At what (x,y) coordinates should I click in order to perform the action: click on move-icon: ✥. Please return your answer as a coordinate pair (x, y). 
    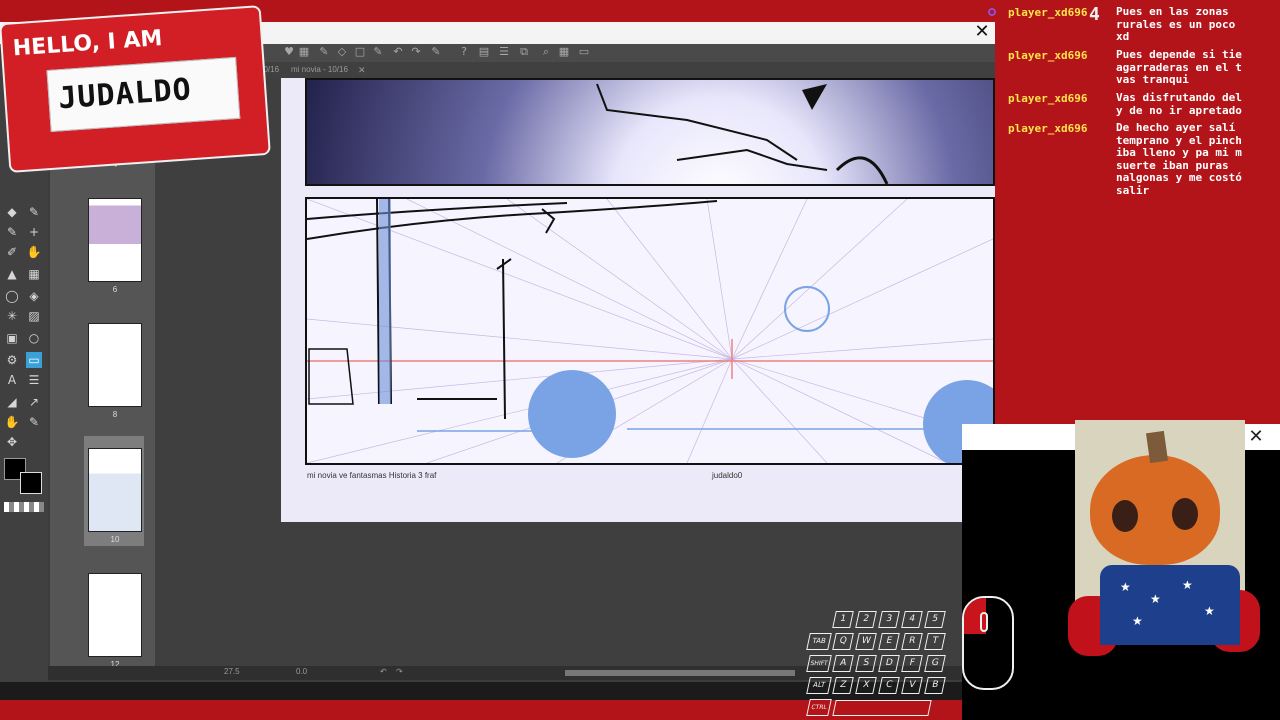
    Looking at the image, I should click on (12, 442).